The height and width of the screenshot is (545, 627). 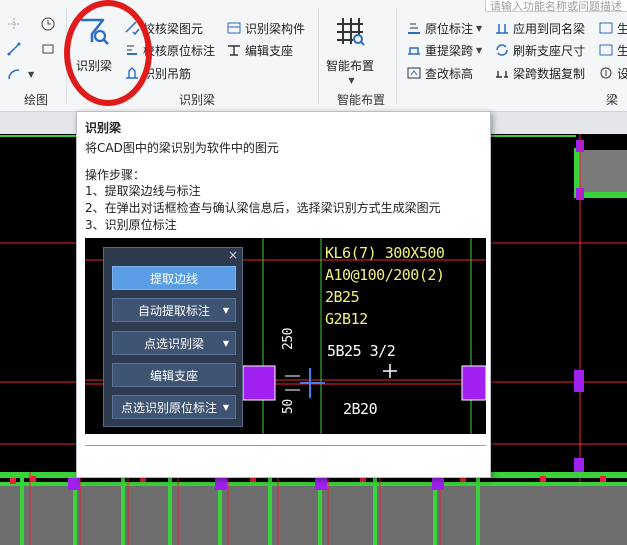 I want to click on line-icon, so click(x=14, y=49).